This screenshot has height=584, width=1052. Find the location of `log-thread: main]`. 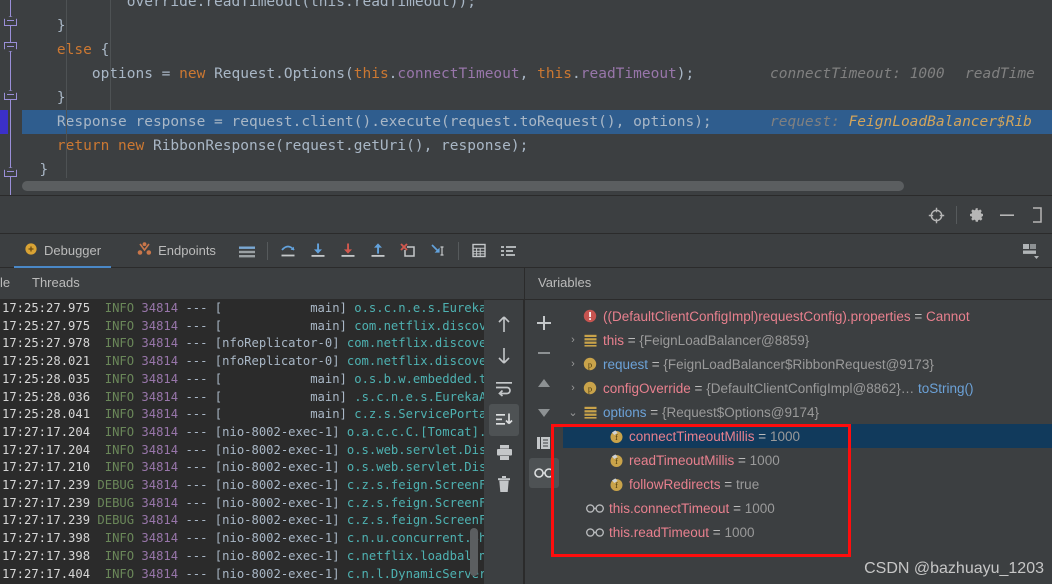

log-thread: main] is located at coordinates (284, 396).